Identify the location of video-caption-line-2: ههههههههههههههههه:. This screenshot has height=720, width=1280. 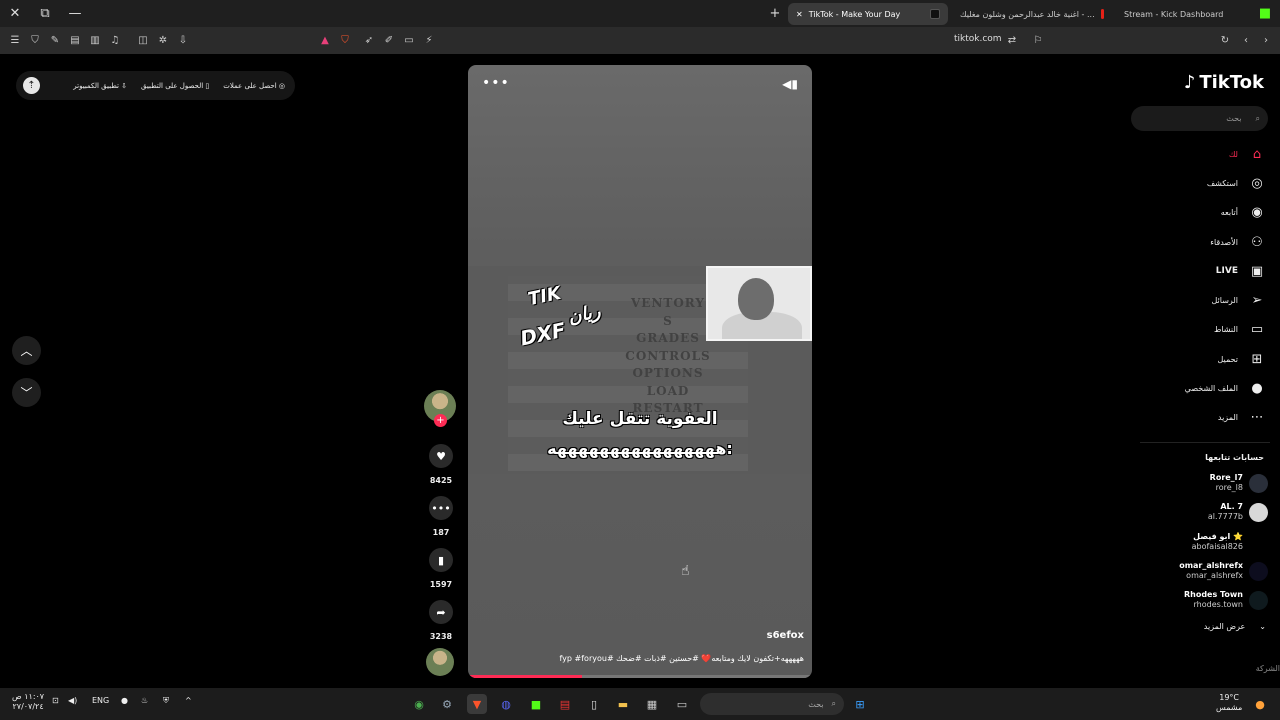
(640, 448).